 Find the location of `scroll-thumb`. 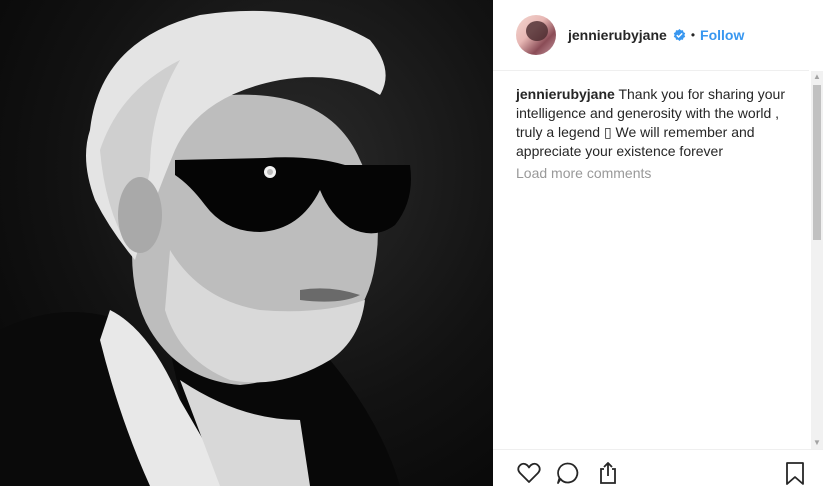

scroll-thumb is located at coordinates (817, 162).